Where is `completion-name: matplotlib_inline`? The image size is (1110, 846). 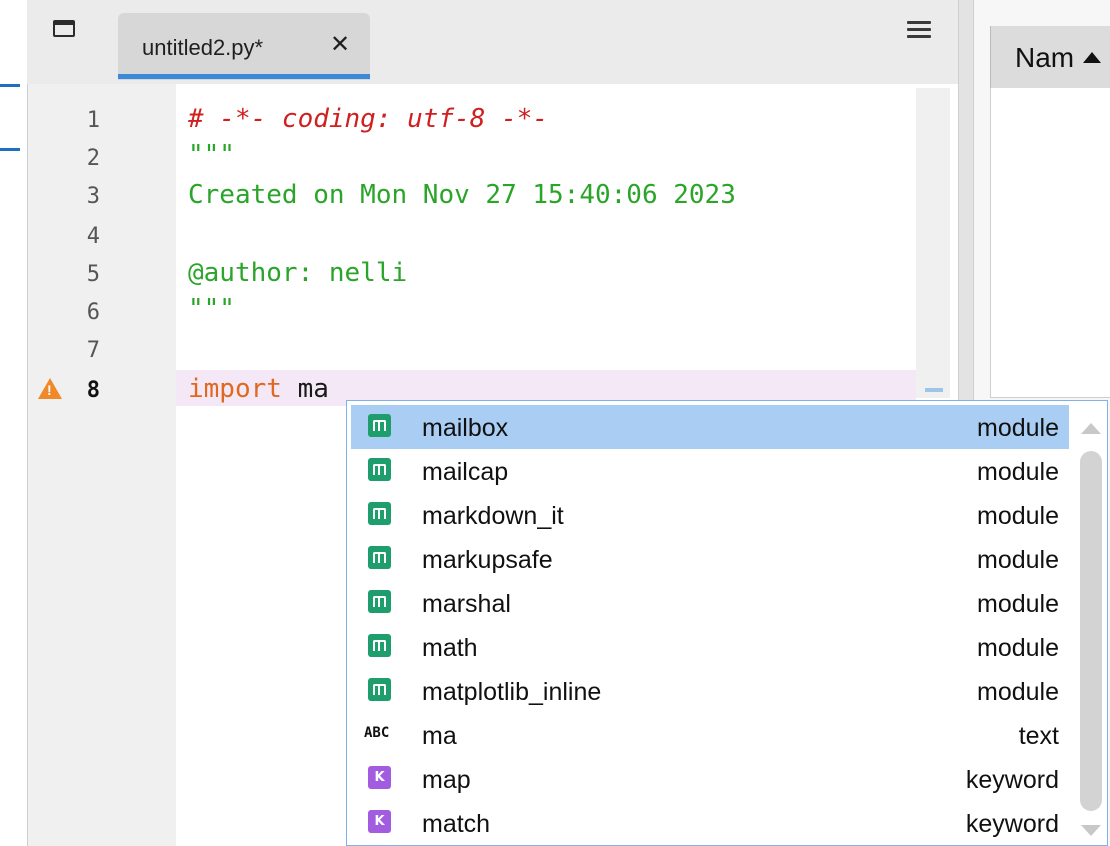 completion-name: matplotlib_inline is located at coordinates (512, 692).